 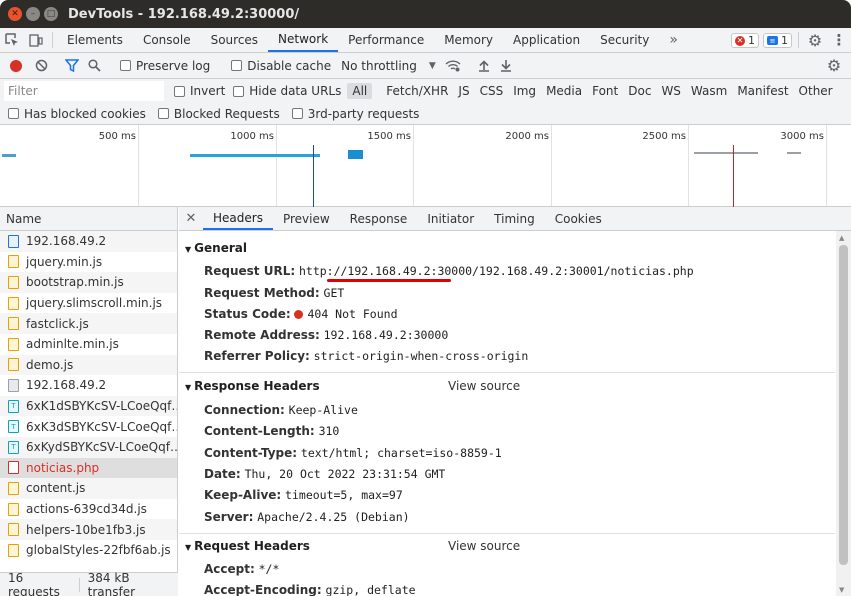 I want to click on request-view-source-link: View source, so click(x=484, y=546).